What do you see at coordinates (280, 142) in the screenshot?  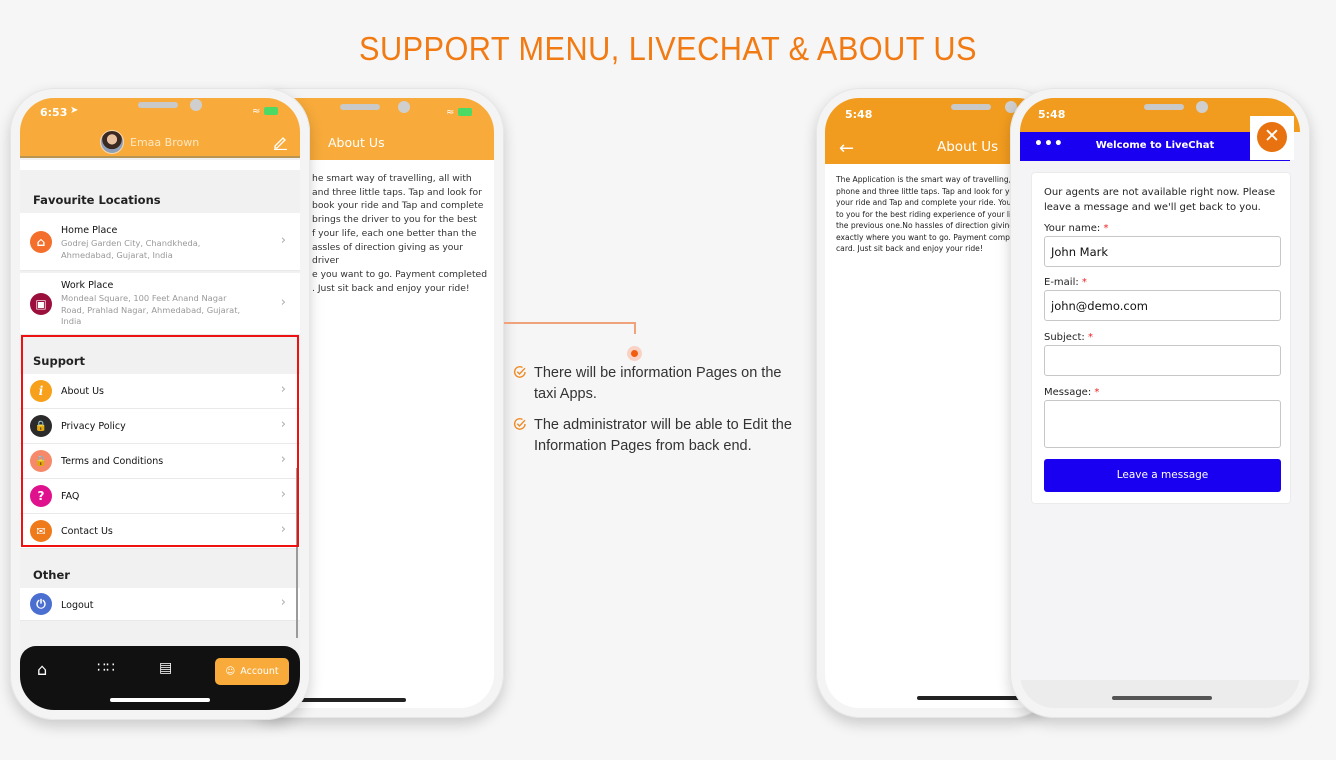 I see `edit-pencil-icon` at bounding box center [280, 142].